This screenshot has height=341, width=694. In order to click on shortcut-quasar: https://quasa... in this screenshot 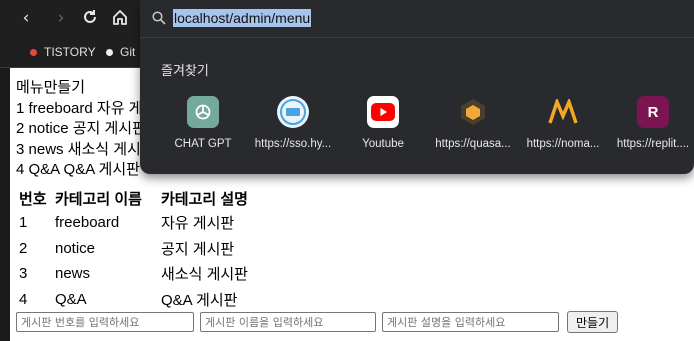, I will do `click(473, 123)`.